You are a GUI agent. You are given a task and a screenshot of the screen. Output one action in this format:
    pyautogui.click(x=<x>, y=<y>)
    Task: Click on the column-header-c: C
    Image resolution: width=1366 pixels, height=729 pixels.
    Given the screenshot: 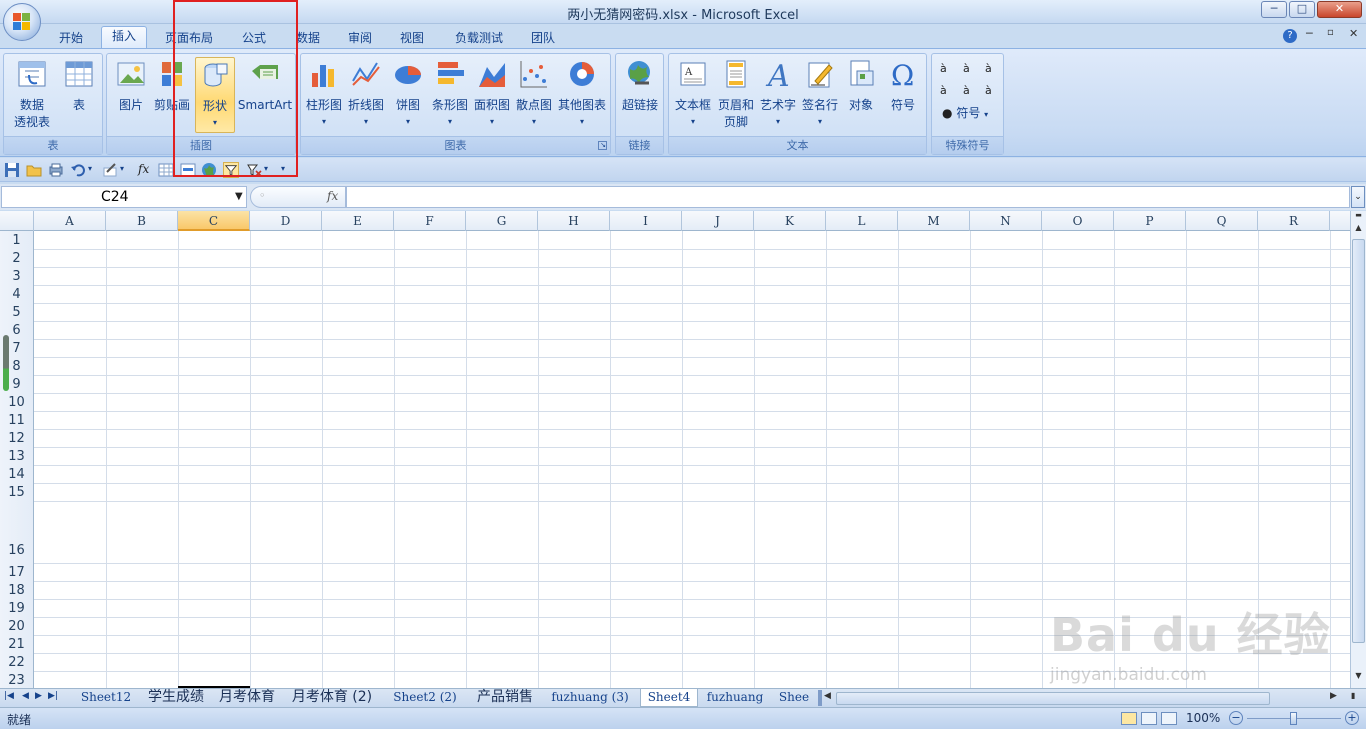 What is the action you would take?
    pyautogui.click(x=214, y=221)
    